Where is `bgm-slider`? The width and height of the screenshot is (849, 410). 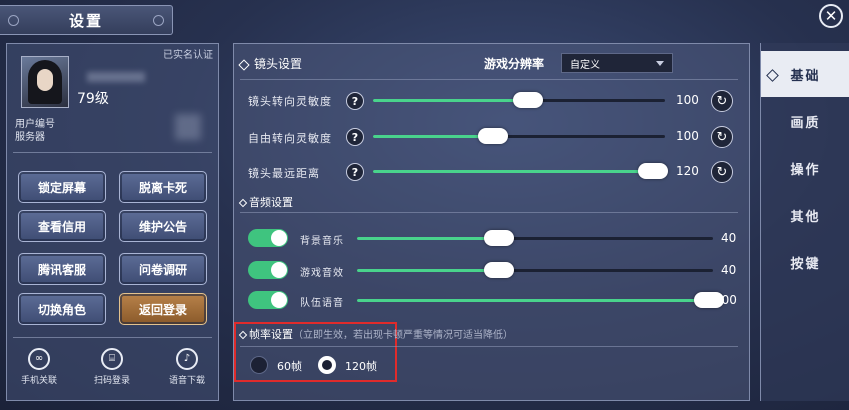
bgm-slider is located at coordinates (535, 238).